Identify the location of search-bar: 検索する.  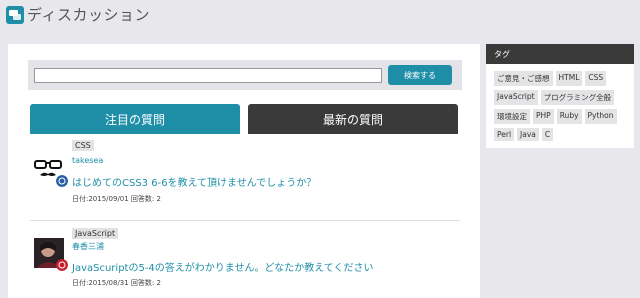
(245, 75).